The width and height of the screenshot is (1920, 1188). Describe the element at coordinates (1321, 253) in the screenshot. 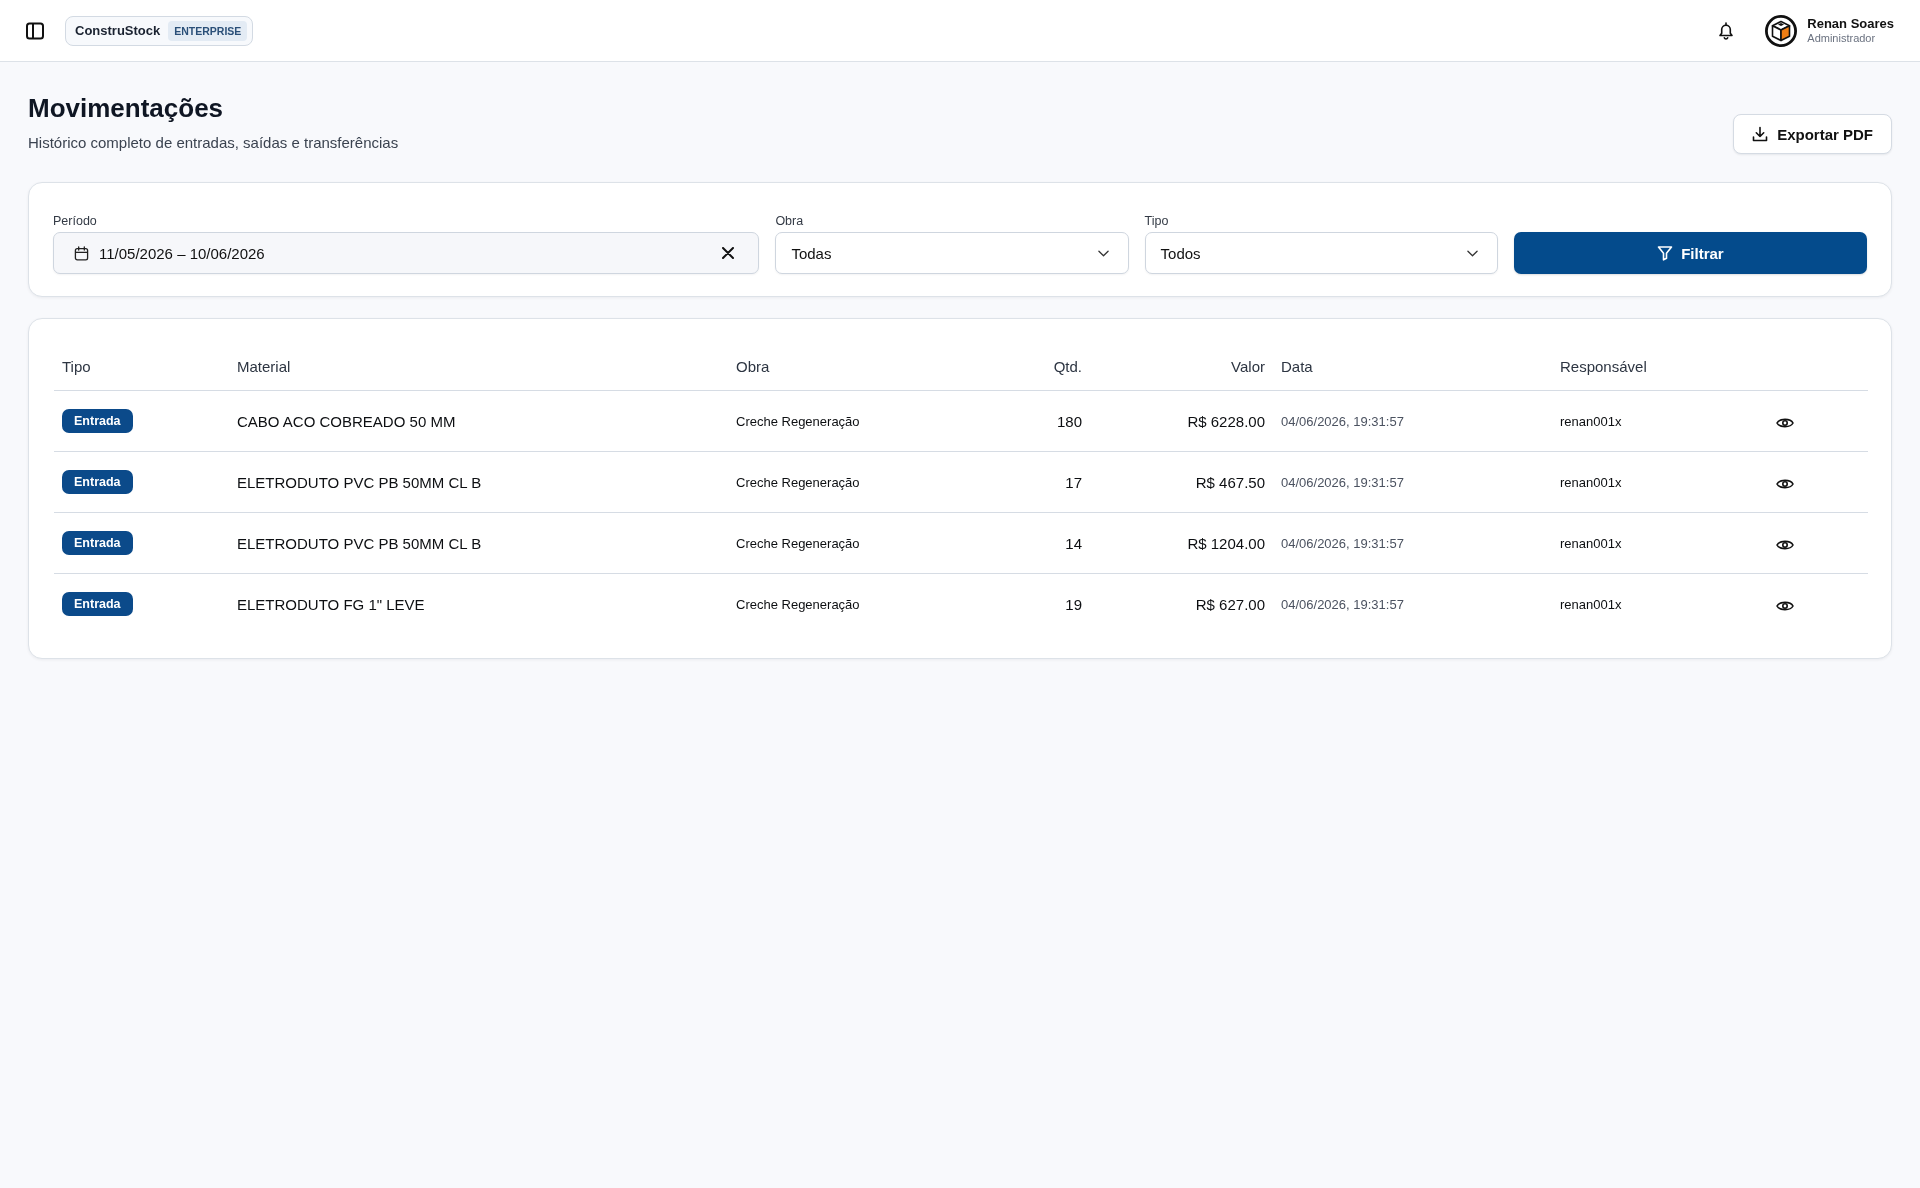

I see `select-field: Todos` at that location.